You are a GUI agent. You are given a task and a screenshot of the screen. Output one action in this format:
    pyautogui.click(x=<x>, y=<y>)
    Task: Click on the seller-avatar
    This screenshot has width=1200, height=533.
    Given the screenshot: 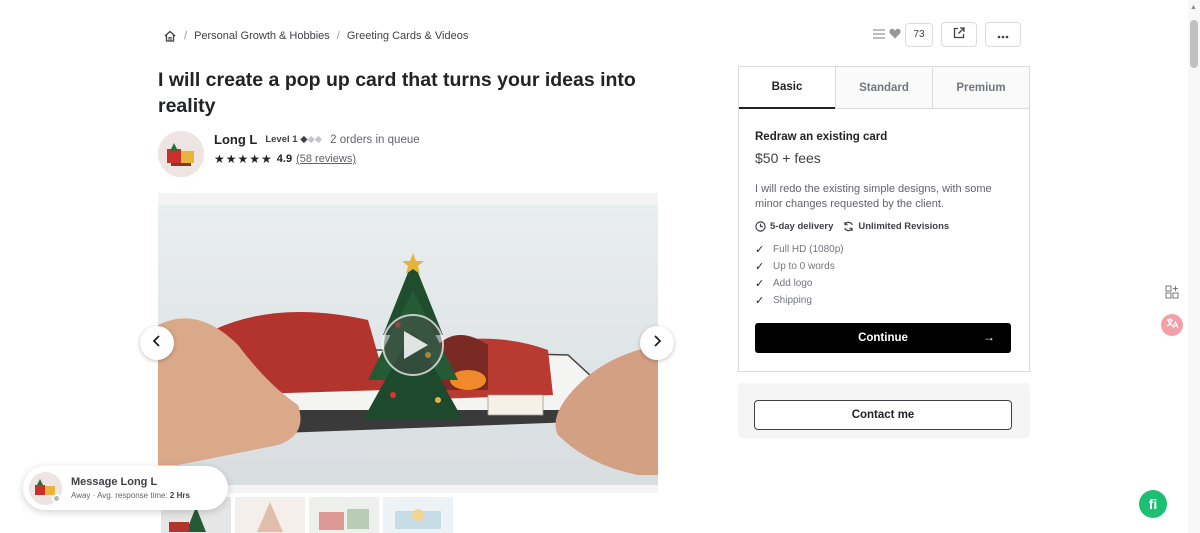 What is the action you would take?
    pyautogui.click(x=181, y=154)
    